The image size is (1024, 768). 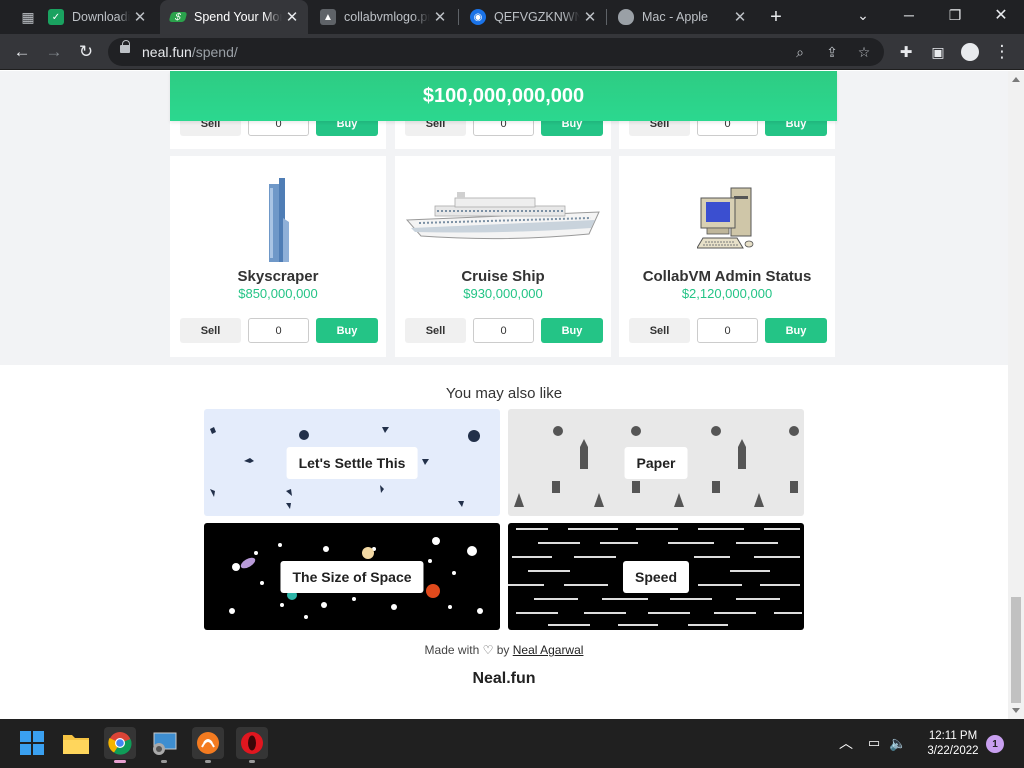 I want to click on promo-size-of-space: The Size of Space, so click(x=352, y=576).